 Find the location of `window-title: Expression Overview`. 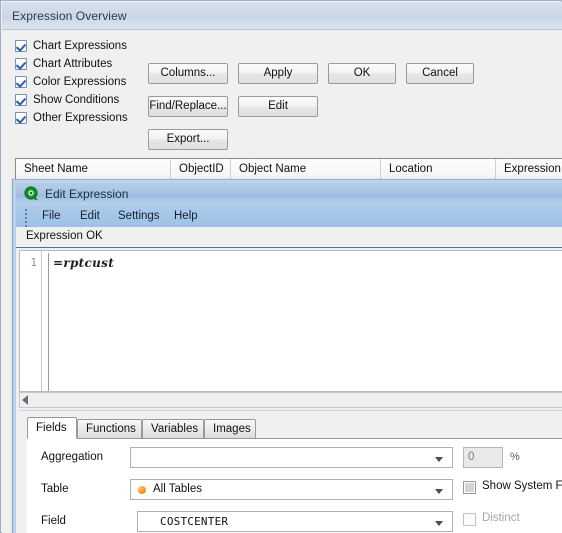

window-title: Expression Overview is located at coordinates (69, 16).